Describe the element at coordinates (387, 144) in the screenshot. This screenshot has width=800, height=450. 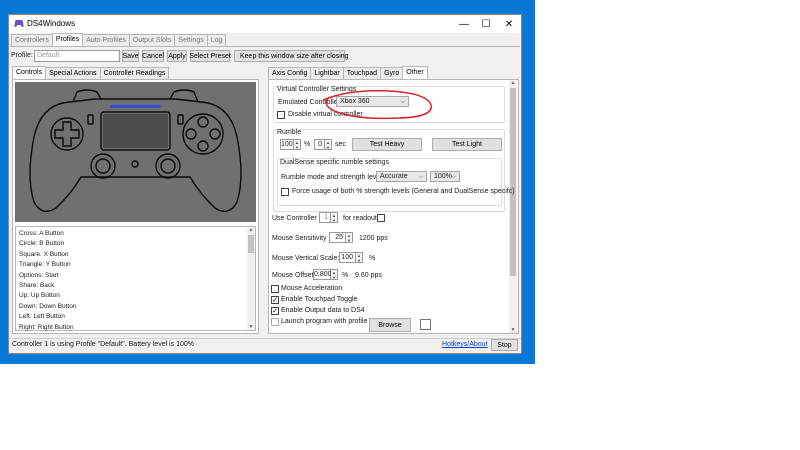
I see `test-heavy-button: Test Heavy` at that location.